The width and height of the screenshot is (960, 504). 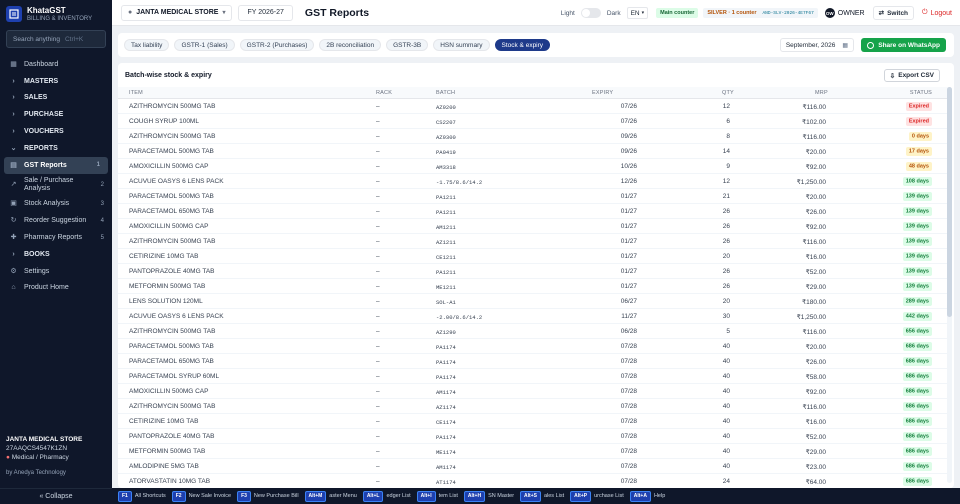 I want to click on column-header-rack: RACK, so click(x=384, y=93).